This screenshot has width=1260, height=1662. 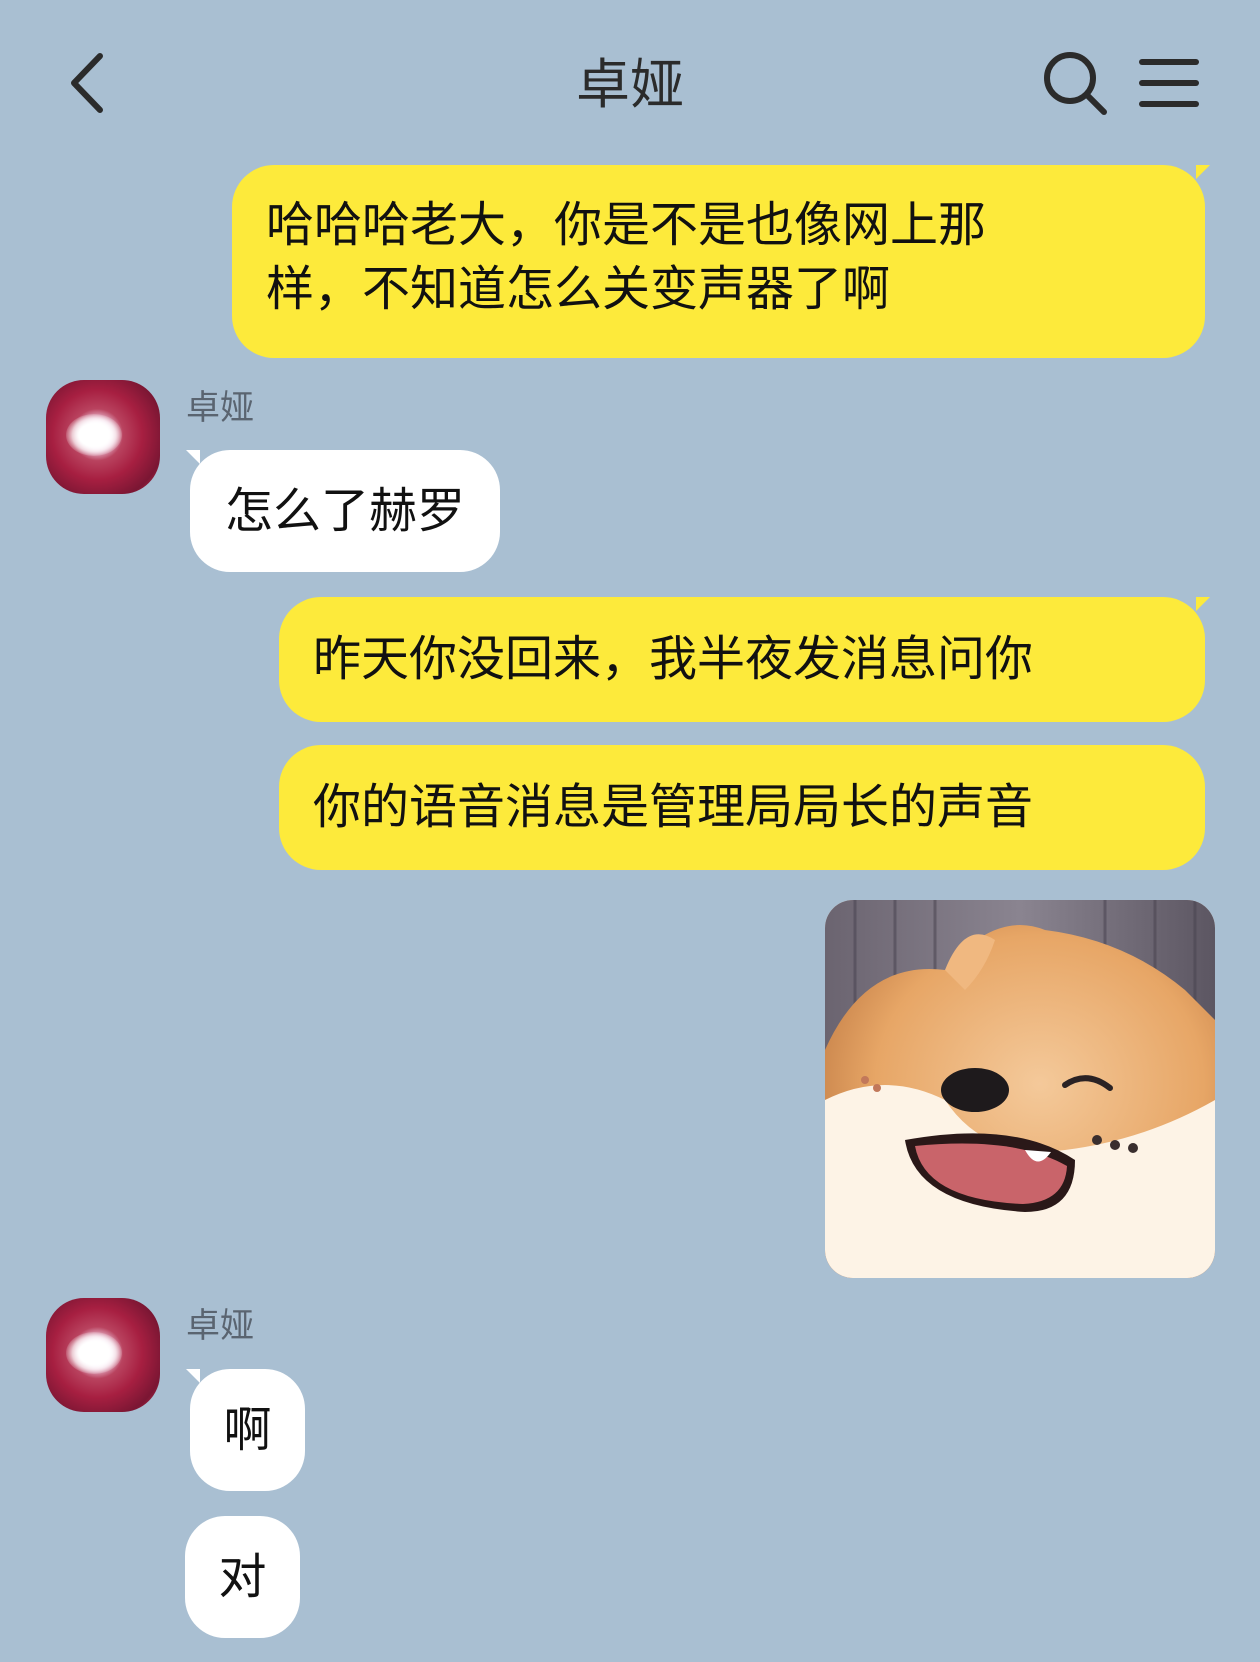 What do you see at coordinates (626, 225) in the screenshot?
I see `message-text-line: 哈哈哈老大，你是不是也像网上那` at bounding box center [626, 225].